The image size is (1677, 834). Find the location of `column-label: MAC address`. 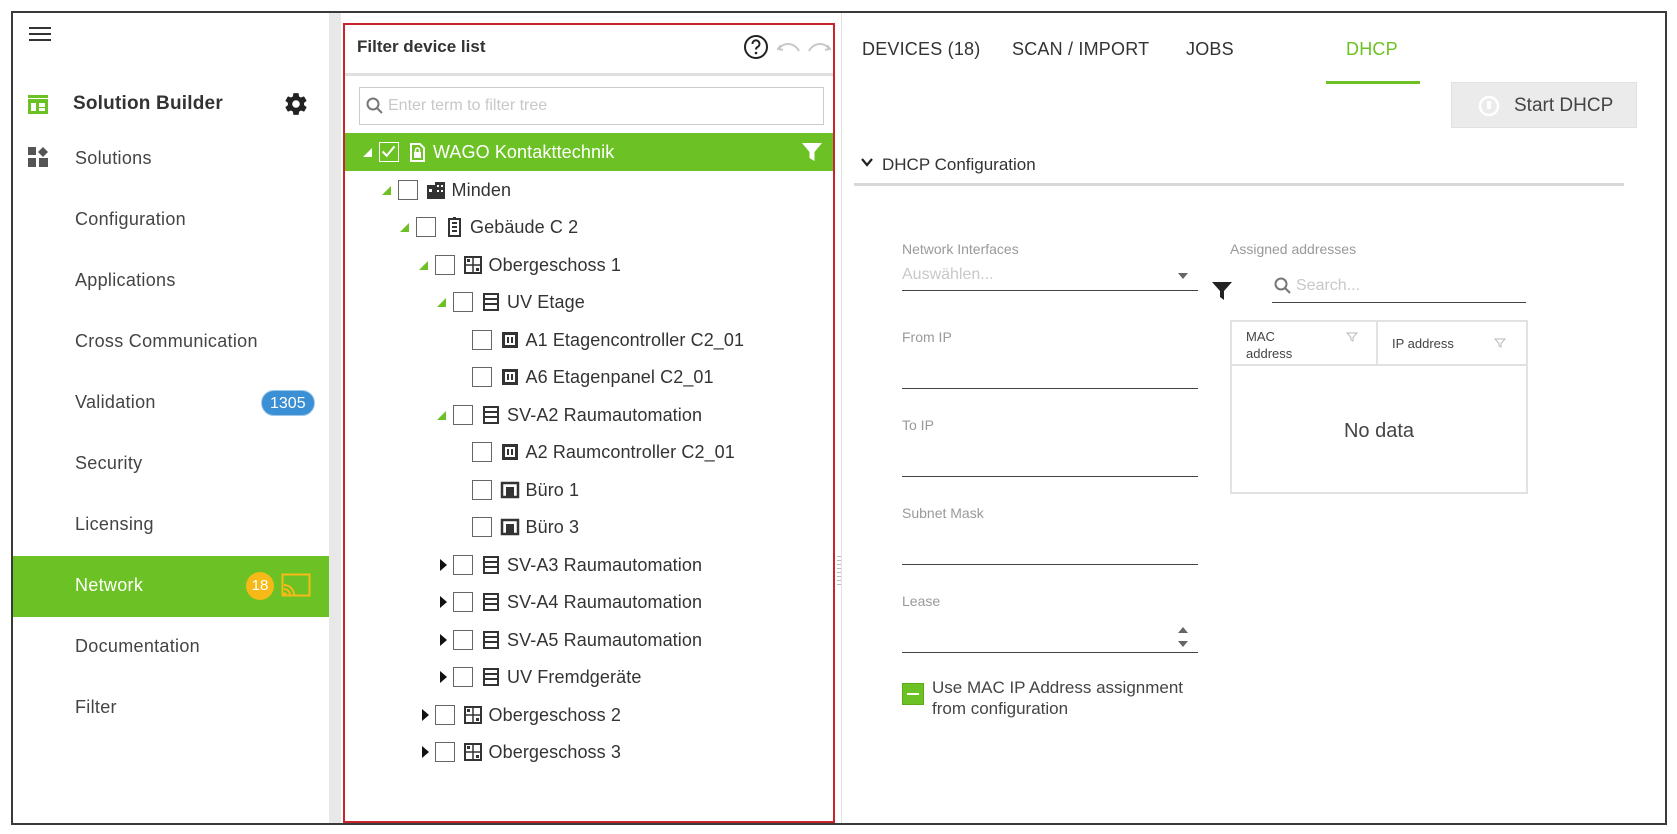

column-label: MAC address is located at coordinates (1269, 345).